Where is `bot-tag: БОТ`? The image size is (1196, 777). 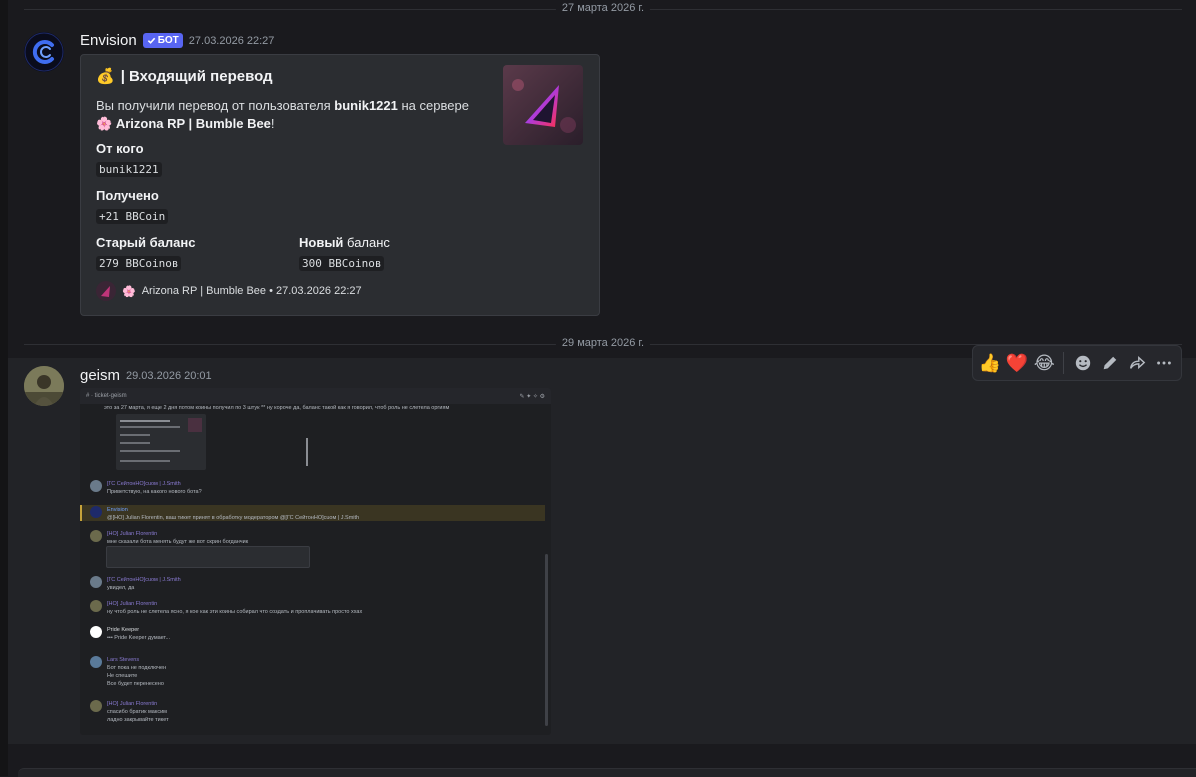 bot-tag: БОТ is located at coordinates (162, 40).